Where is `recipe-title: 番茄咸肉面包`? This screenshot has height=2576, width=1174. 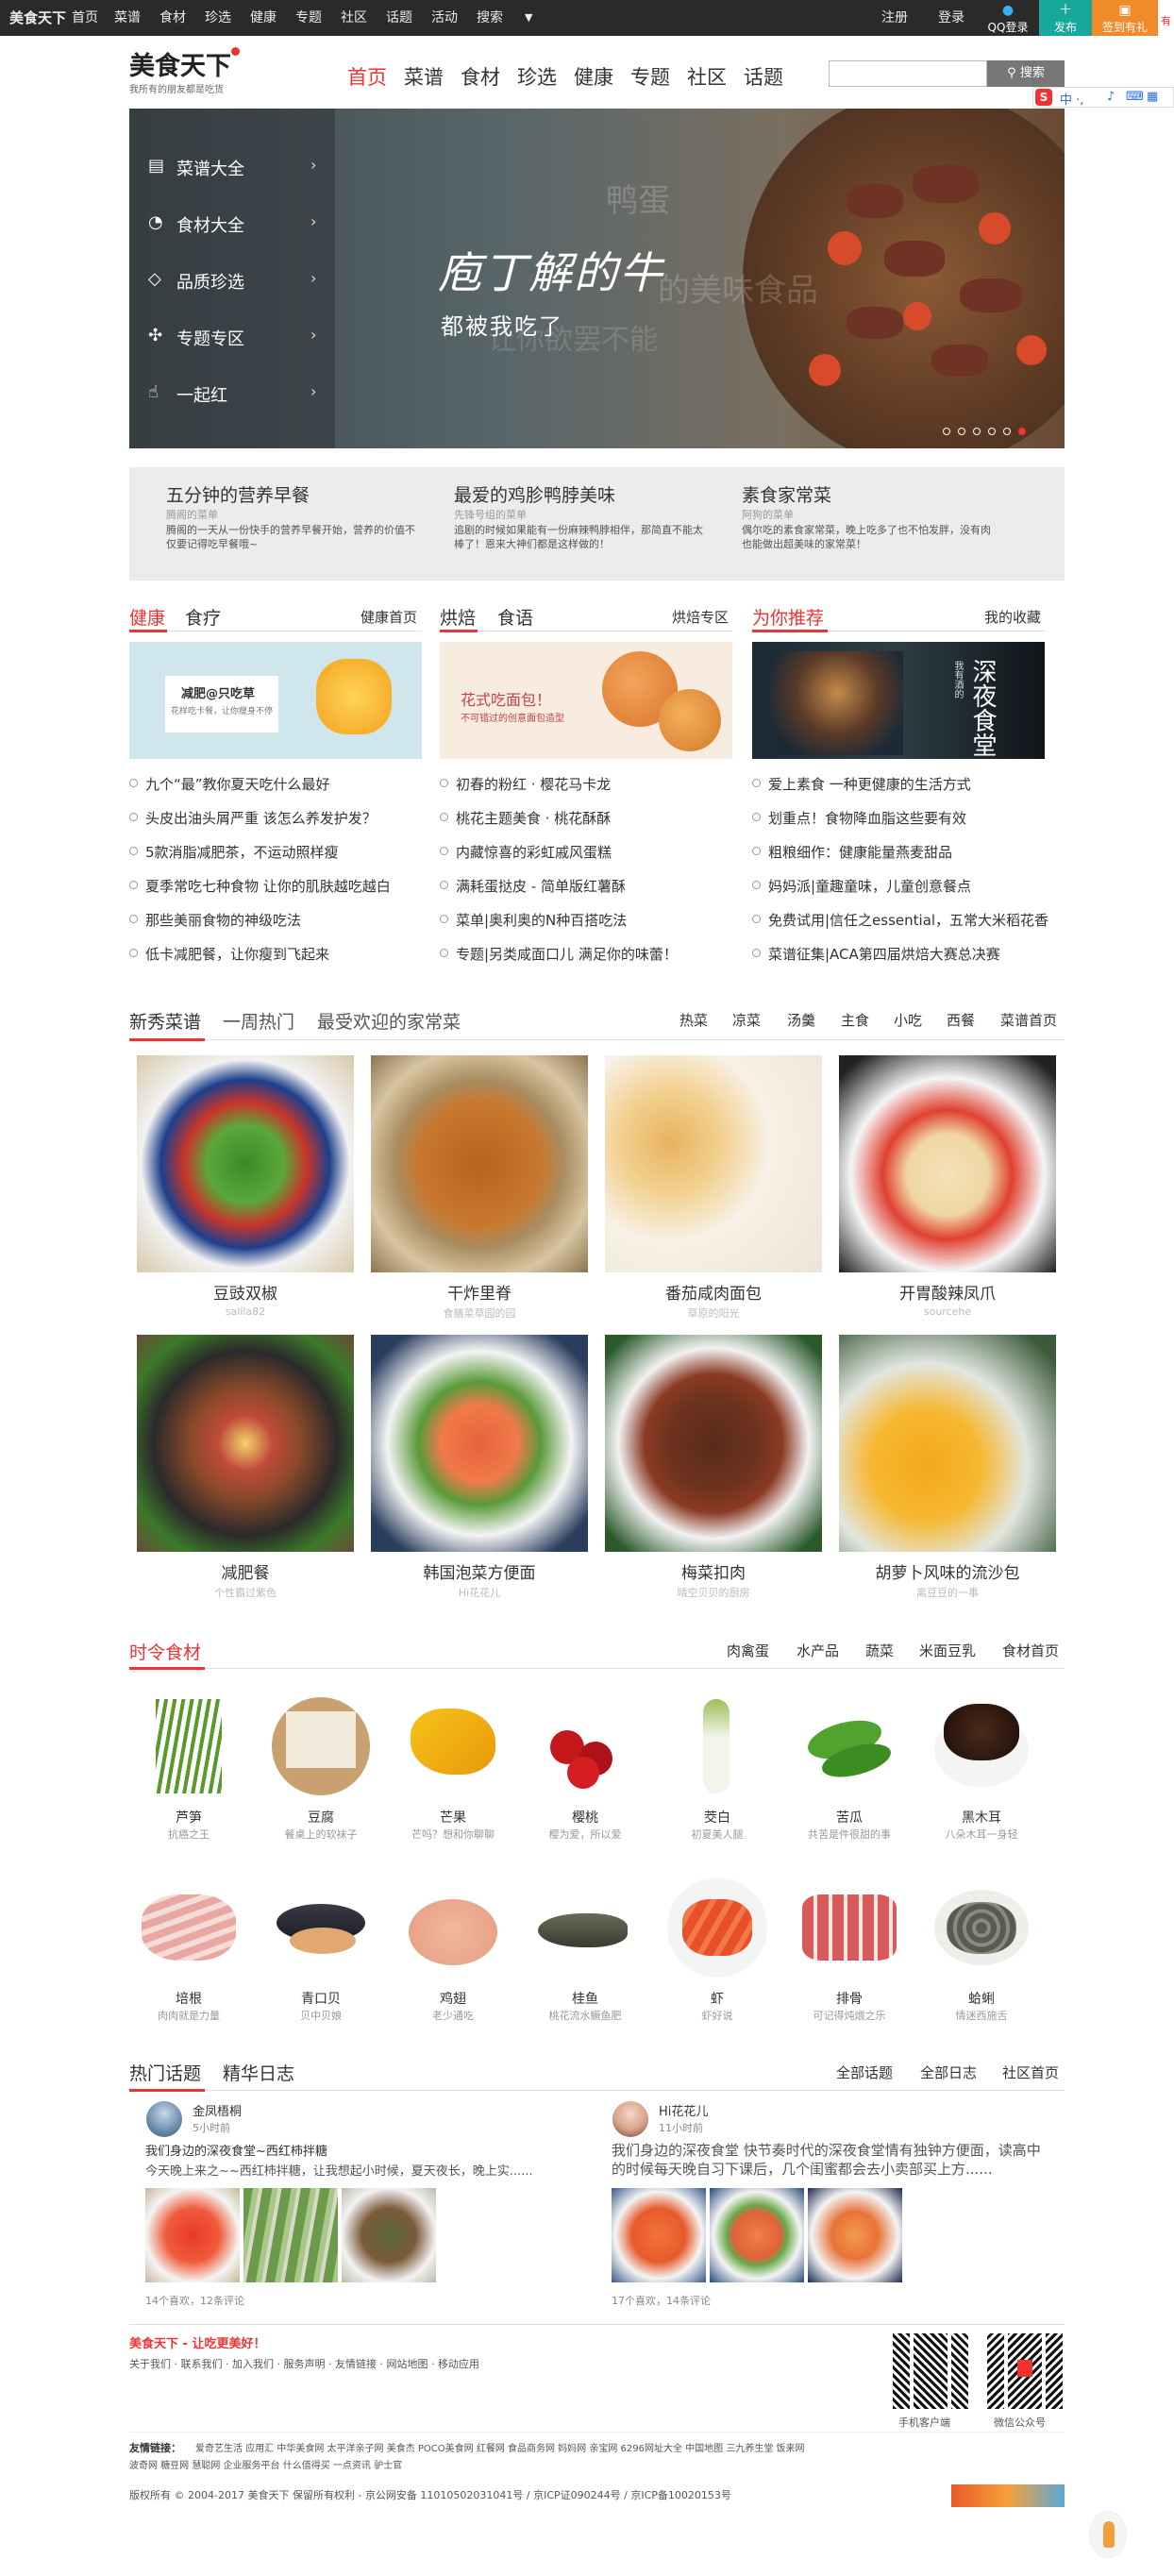 recipe-title: 番茄咸肉面包 is located at coordinates (713, 1292).